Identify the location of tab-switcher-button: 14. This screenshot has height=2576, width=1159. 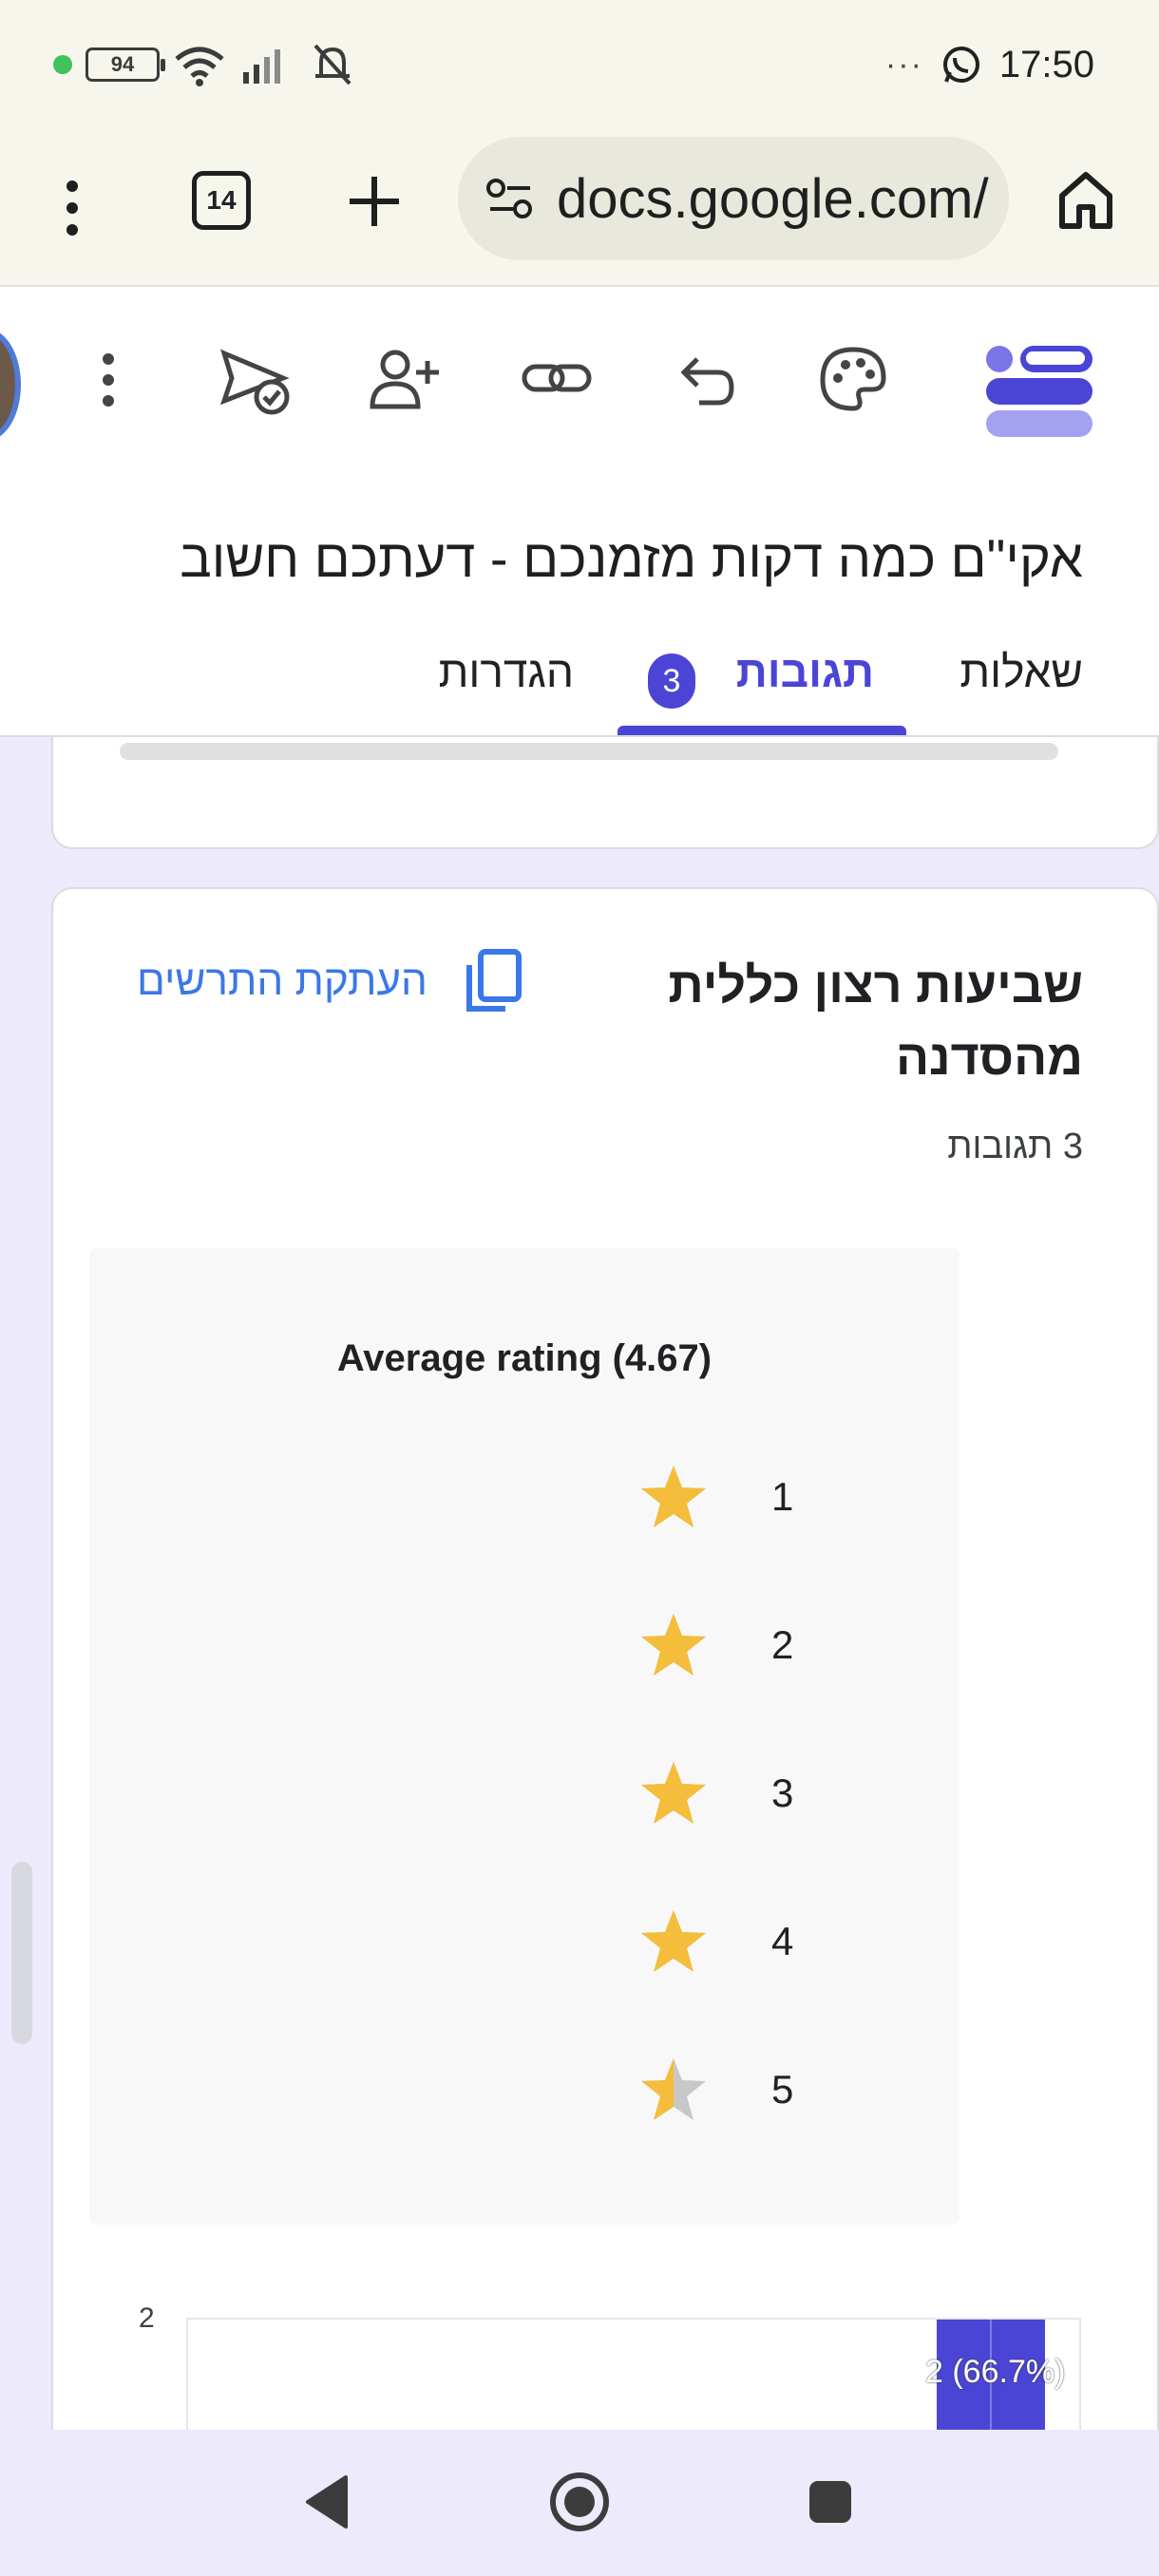
(221, 200).